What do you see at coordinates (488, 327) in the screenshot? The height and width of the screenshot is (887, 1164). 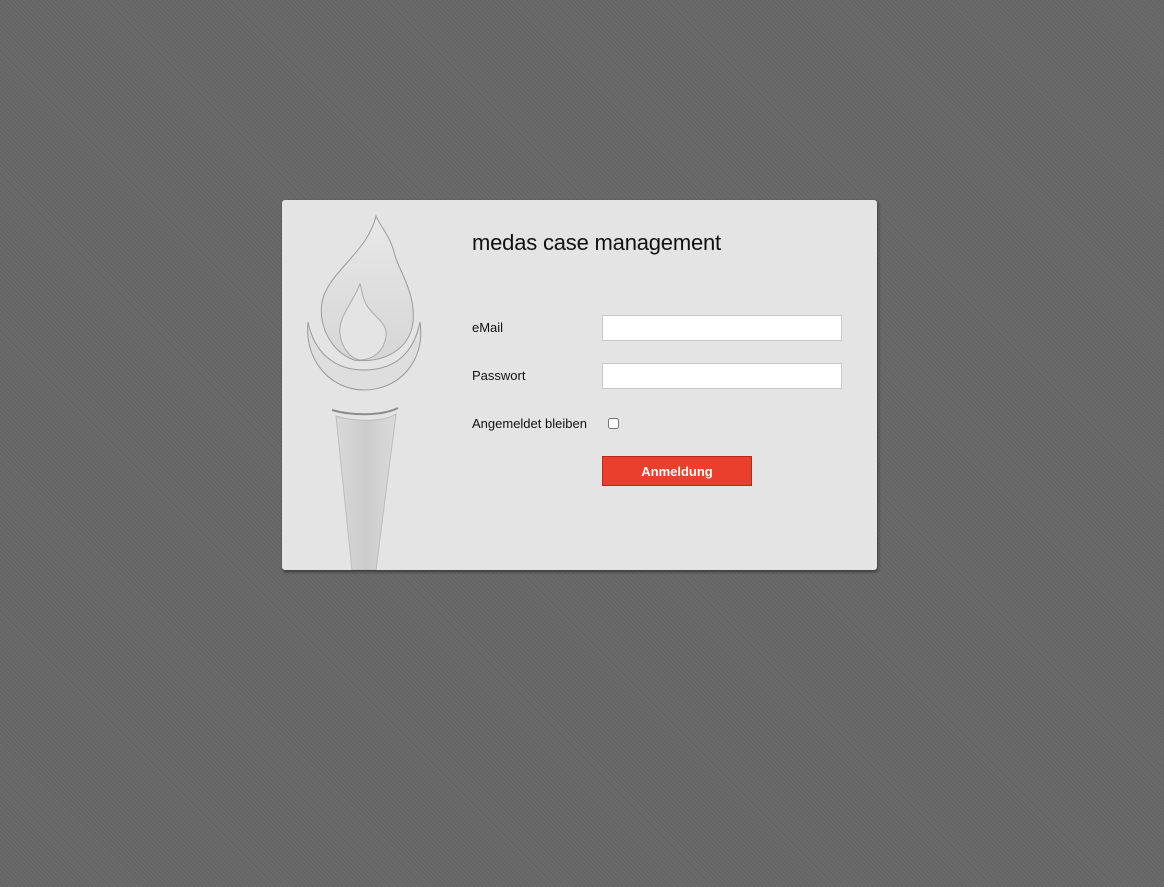 I see `email-label: eMail` at bounding box center [488, 327].